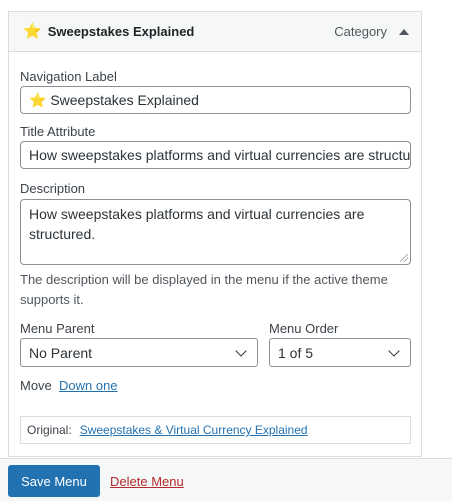 The width and height of the screenshot is (452, 501). Describe the element at coordinates (54, 481) in the screenshot. I see `save-menu-button: Save Menu` at that location.